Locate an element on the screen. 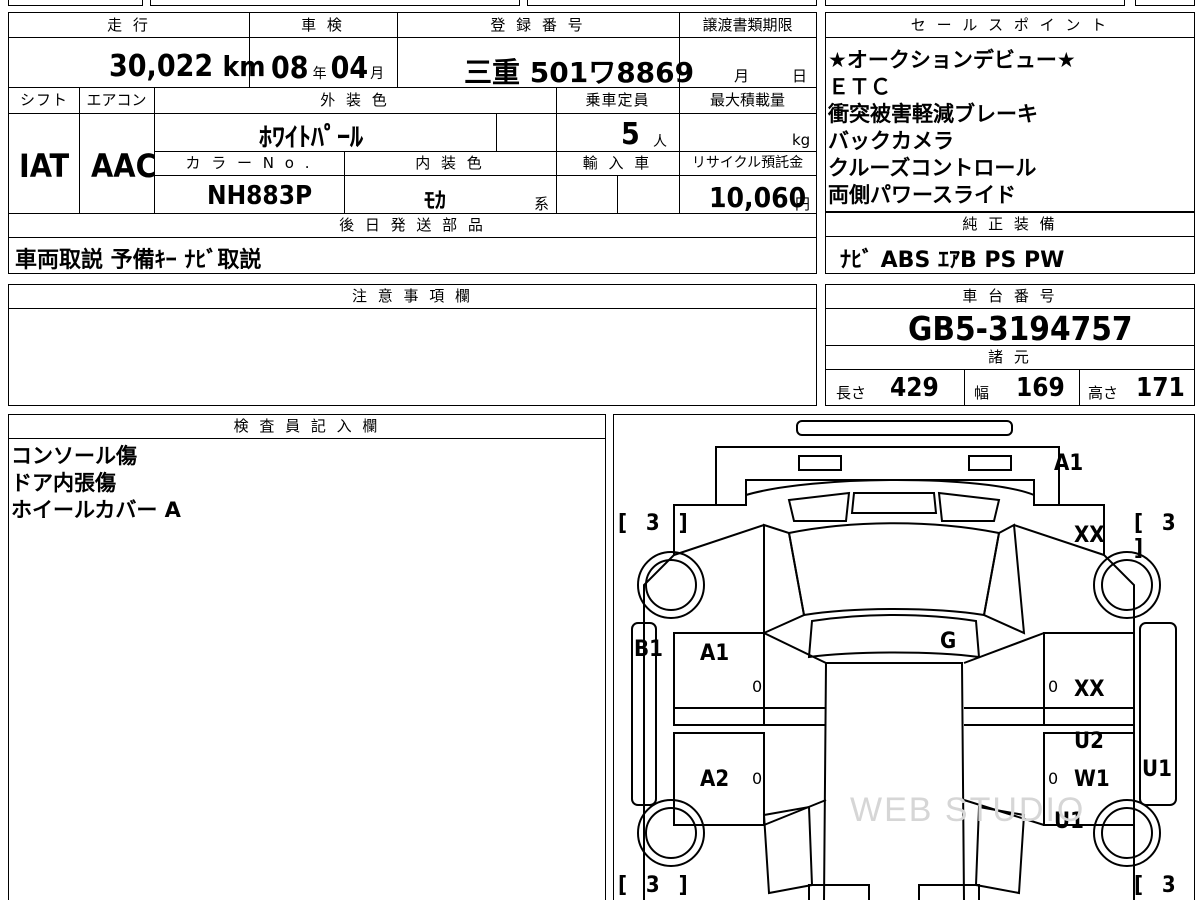 The width and height of the screenshot is (1200, 900). exterior-color-value: ﾎﾜｲﾄﾊﾟｰﾙ is located at coordinates (311, 138).